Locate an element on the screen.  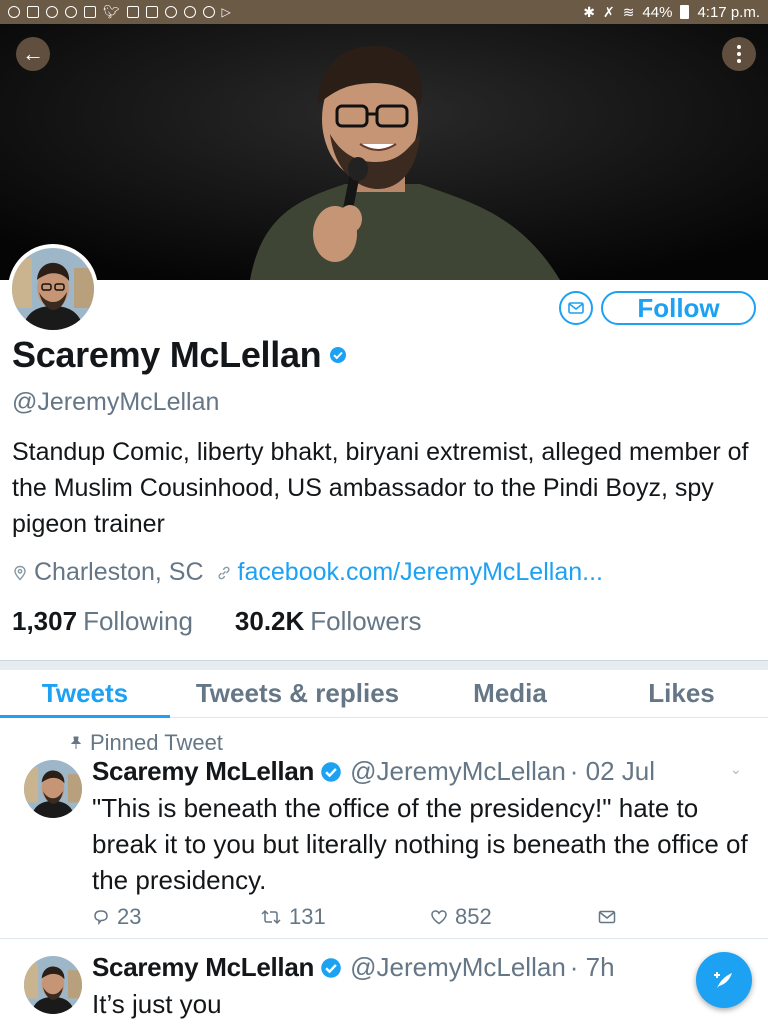
message-button is located at coordinates (576, 308).